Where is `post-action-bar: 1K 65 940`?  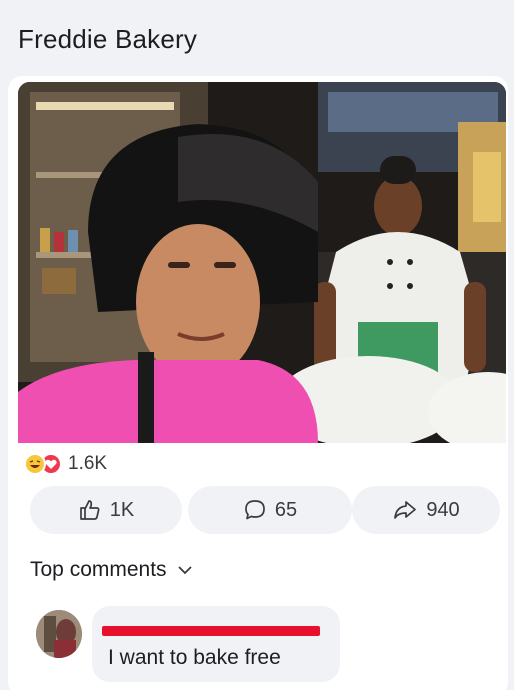 post-action-bar: 1K 65 940 is located at coordinates (260, 510).